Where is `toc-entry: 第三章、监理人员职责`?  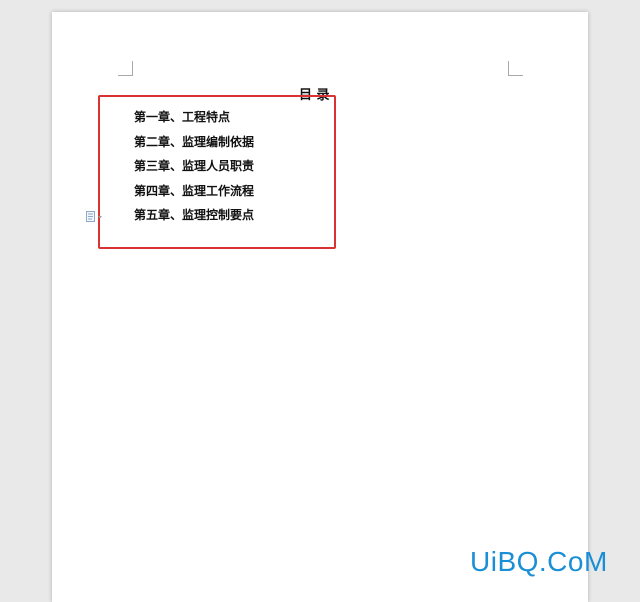 toc-entry: 第三章、监理人员职责 is located at coordinates (194, 169).